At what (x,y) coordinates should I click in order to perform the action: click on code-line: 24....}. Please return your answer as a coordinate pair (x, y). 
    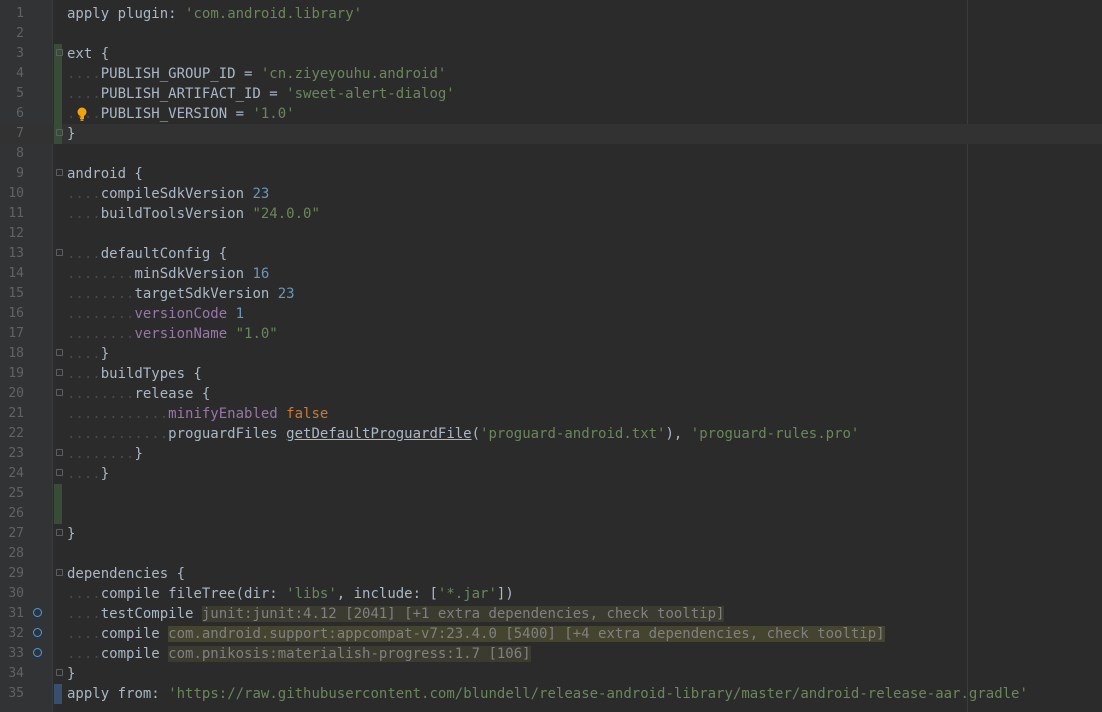
    Looking at the image, I should click on (551, 474).